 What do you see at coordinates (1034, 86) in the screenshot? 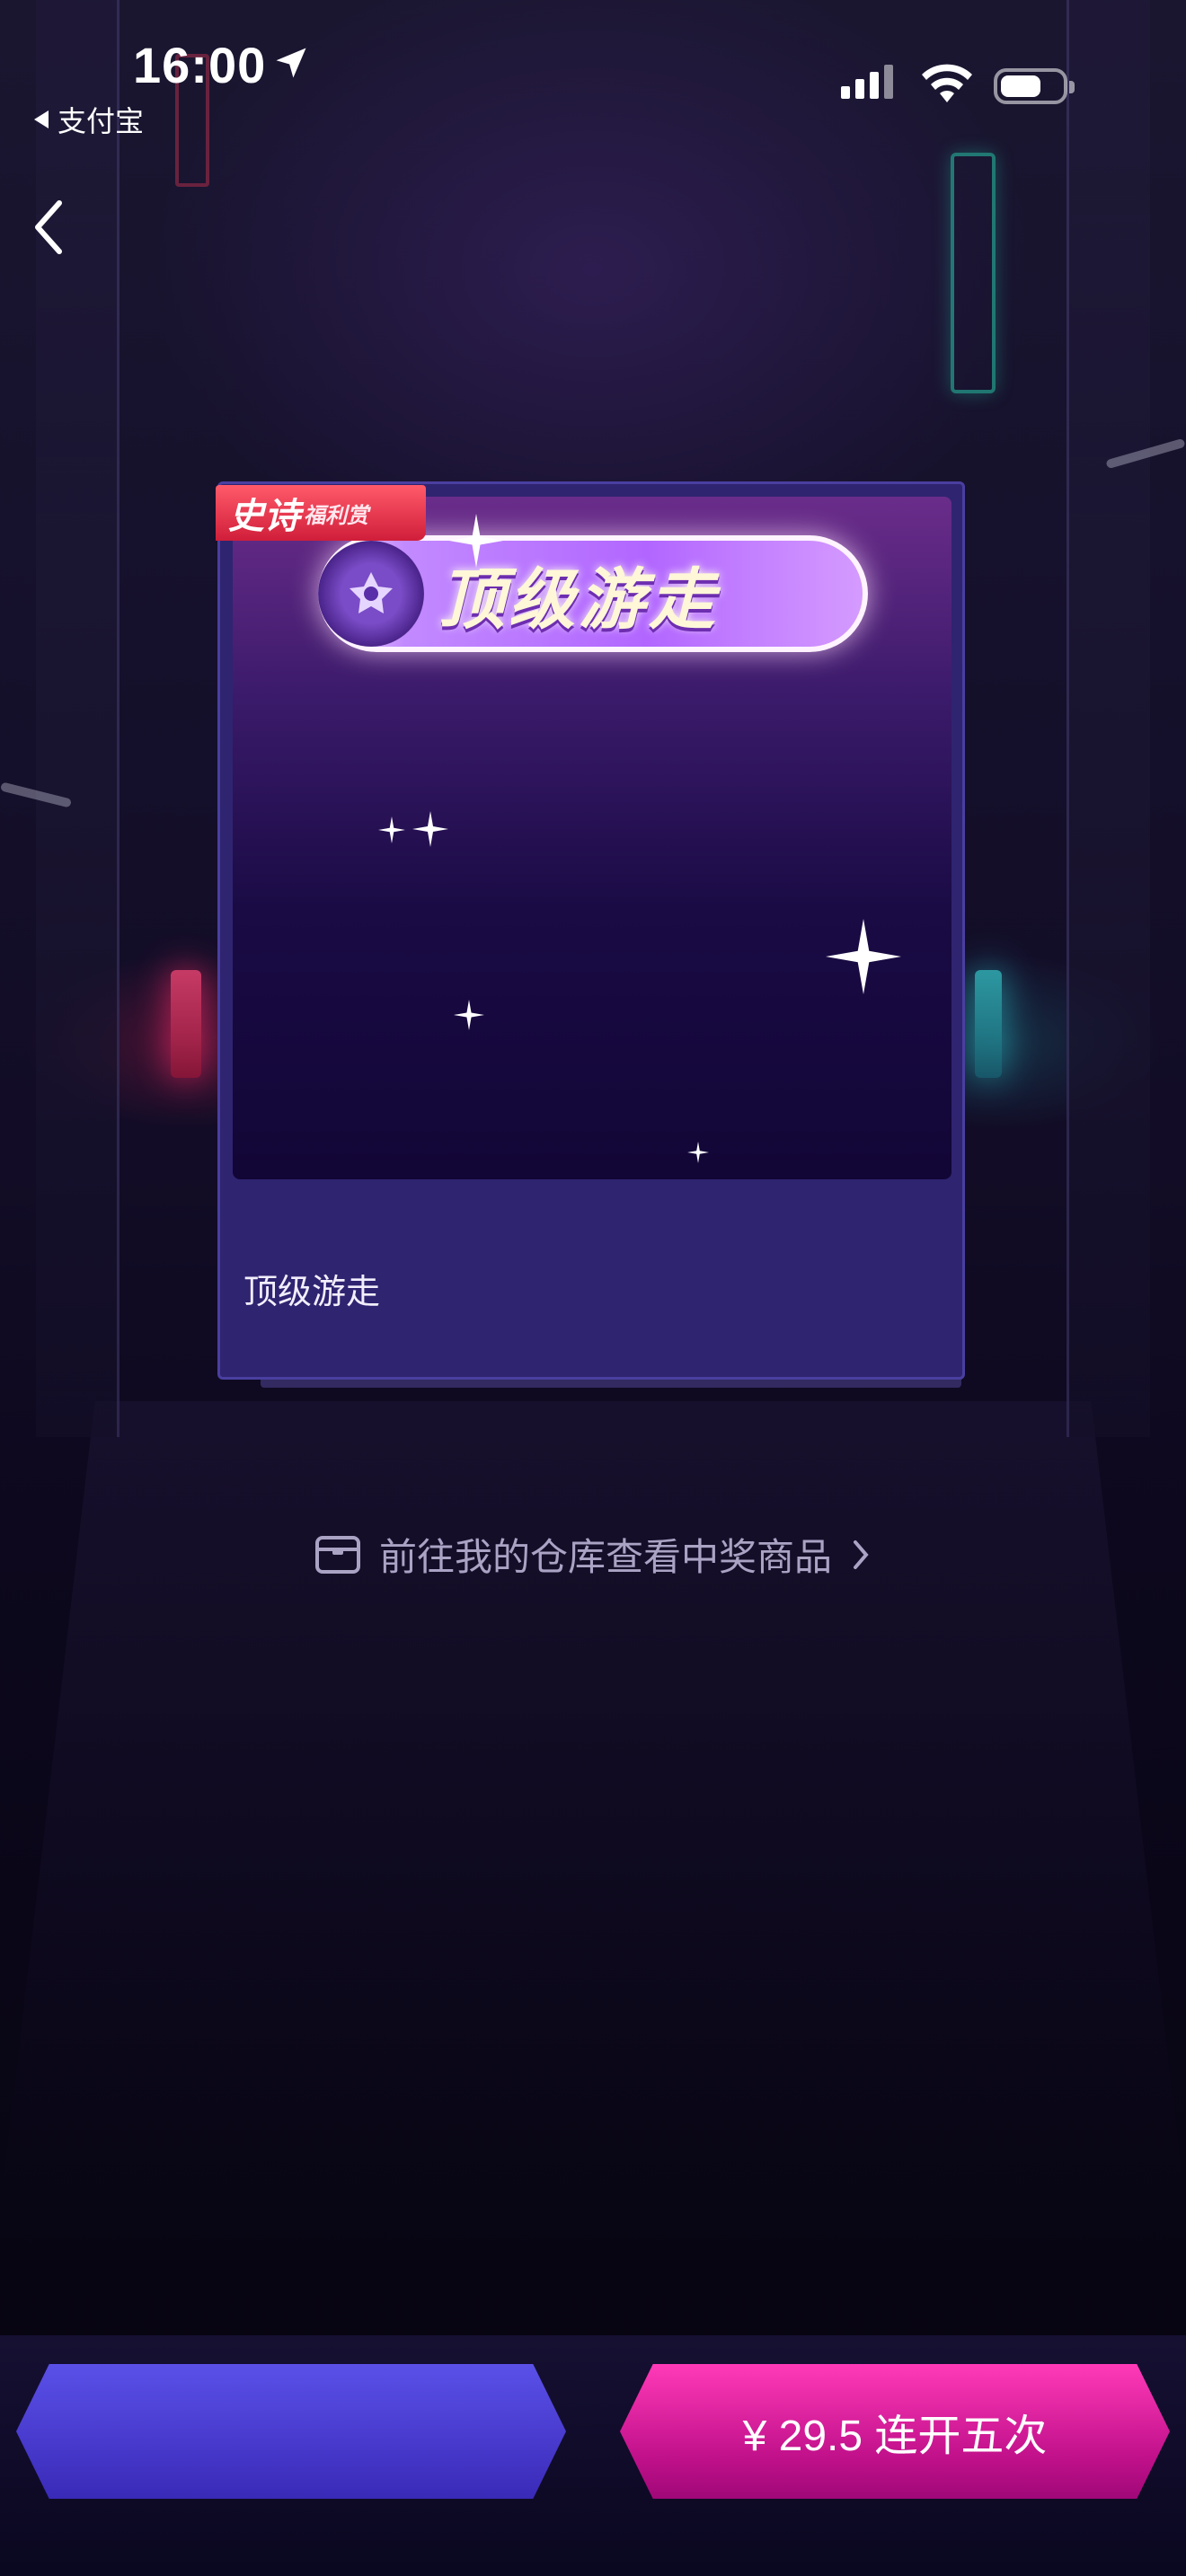
I see `battery-icon` at bounding box center [1034, 86].